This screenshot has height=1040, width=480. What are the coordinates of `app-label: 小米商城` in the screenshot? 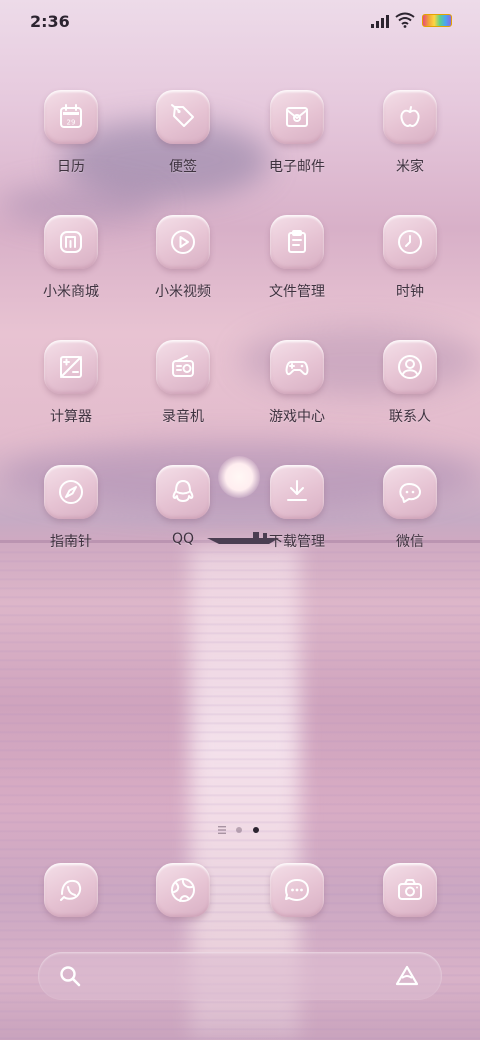 It's located at (71, 292).